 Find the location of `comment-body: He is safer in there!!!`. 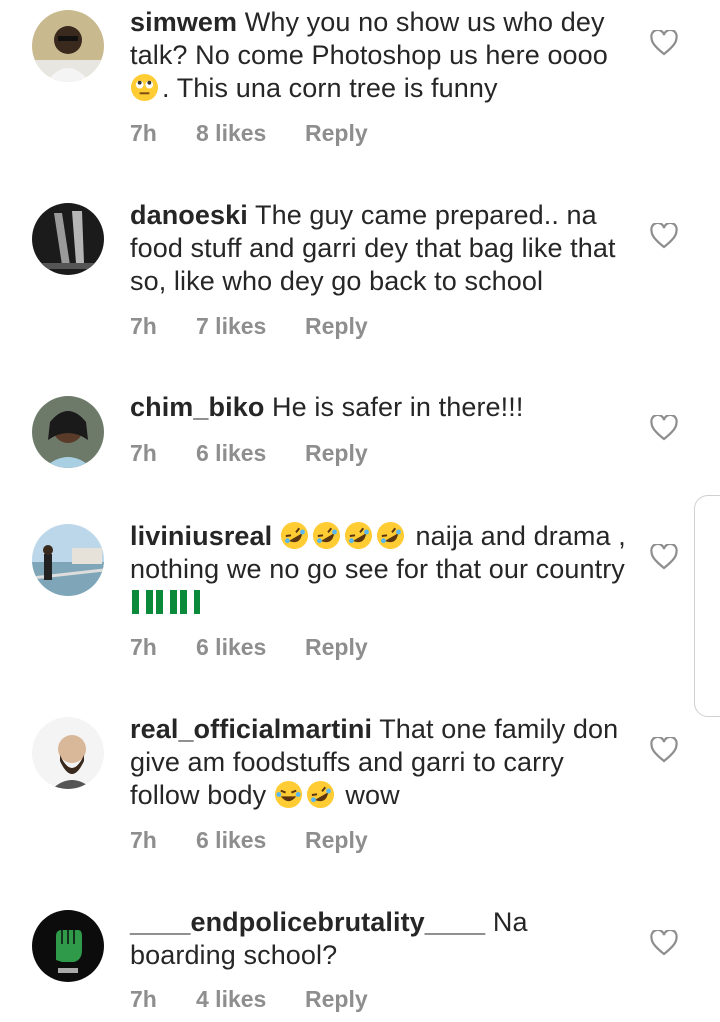

comment-body: He is safer in there!!! is located at coordinates (398, 407).